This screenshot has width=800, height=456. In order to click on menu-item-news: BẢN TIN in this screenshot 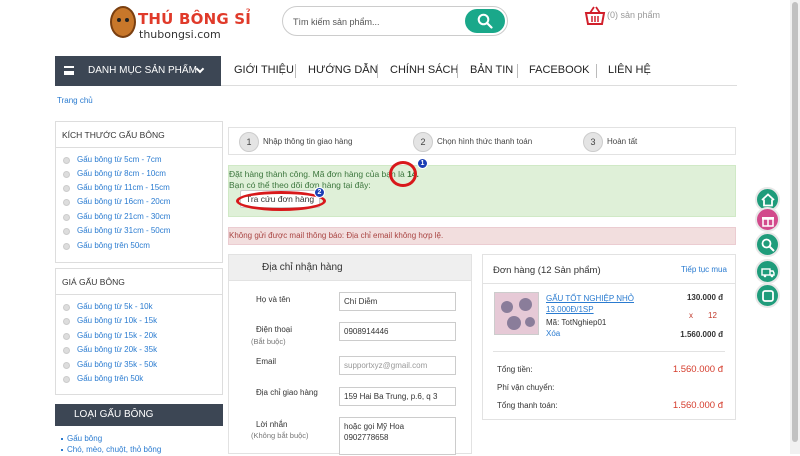, I will do `click(491, 70)`.